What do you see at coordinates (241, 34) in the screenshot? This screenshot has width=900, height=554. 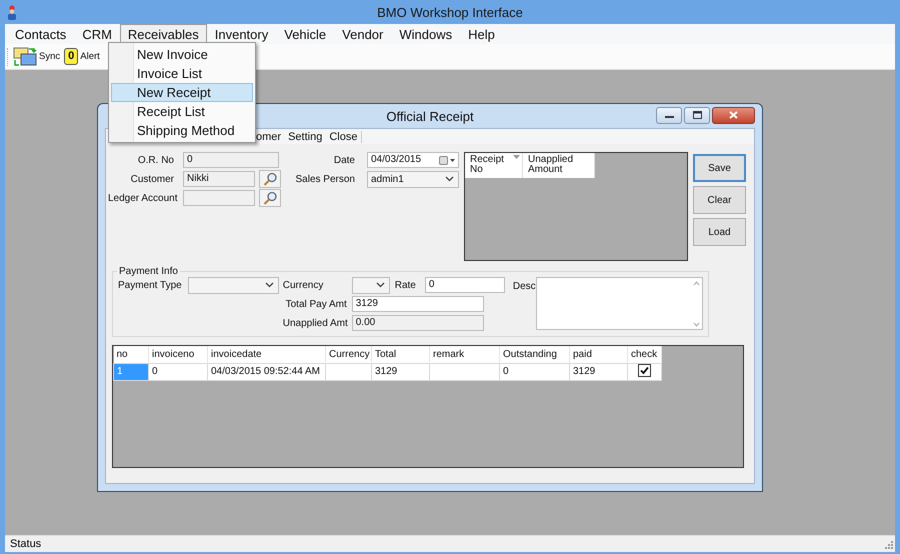 I see `menu-item: Inventory` at bounding box center [241, 34].